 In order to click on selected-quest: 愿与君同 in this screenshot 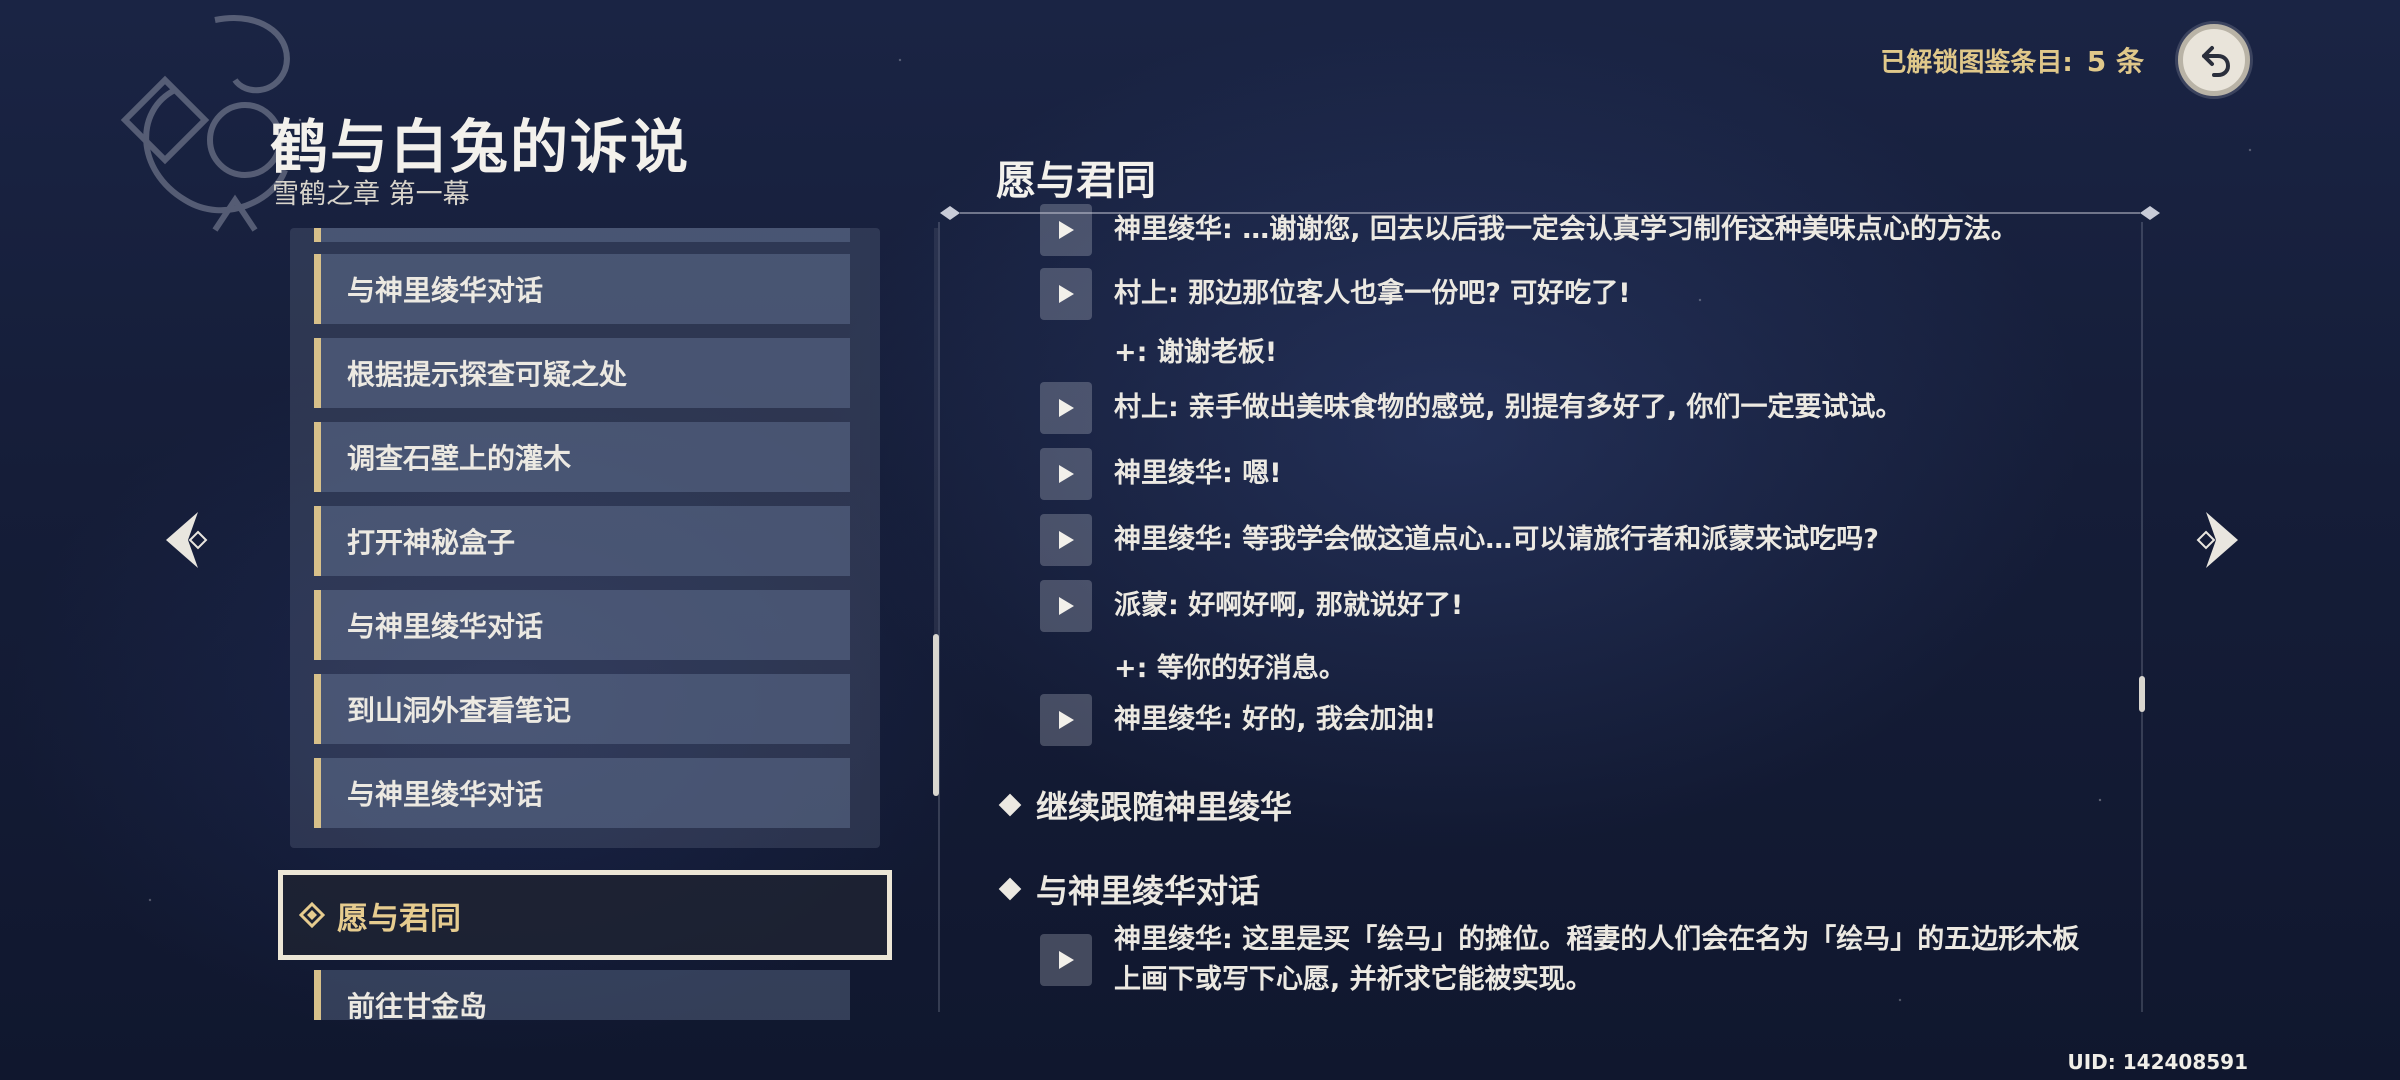, I will do `click(585, 915)`.